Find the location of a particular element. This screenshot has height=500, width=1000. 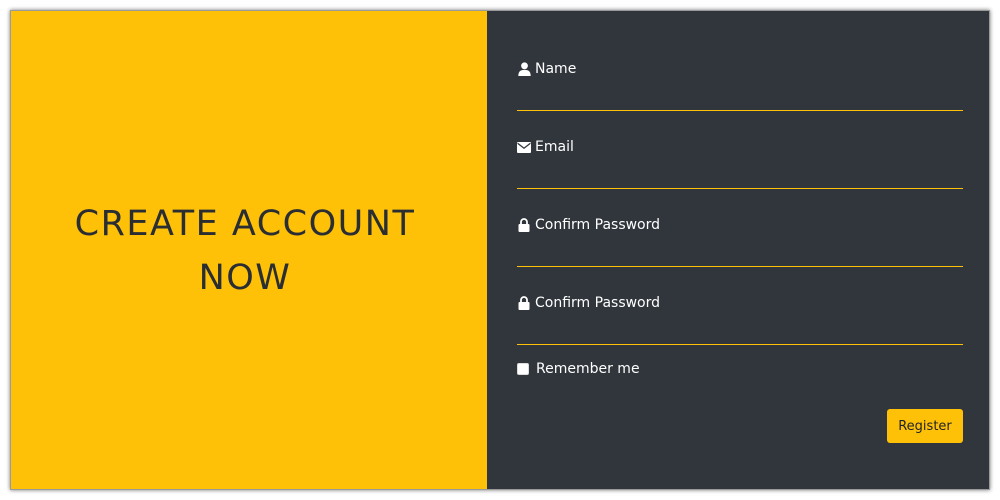

name-label: Name is located at coordinates (740, 69).